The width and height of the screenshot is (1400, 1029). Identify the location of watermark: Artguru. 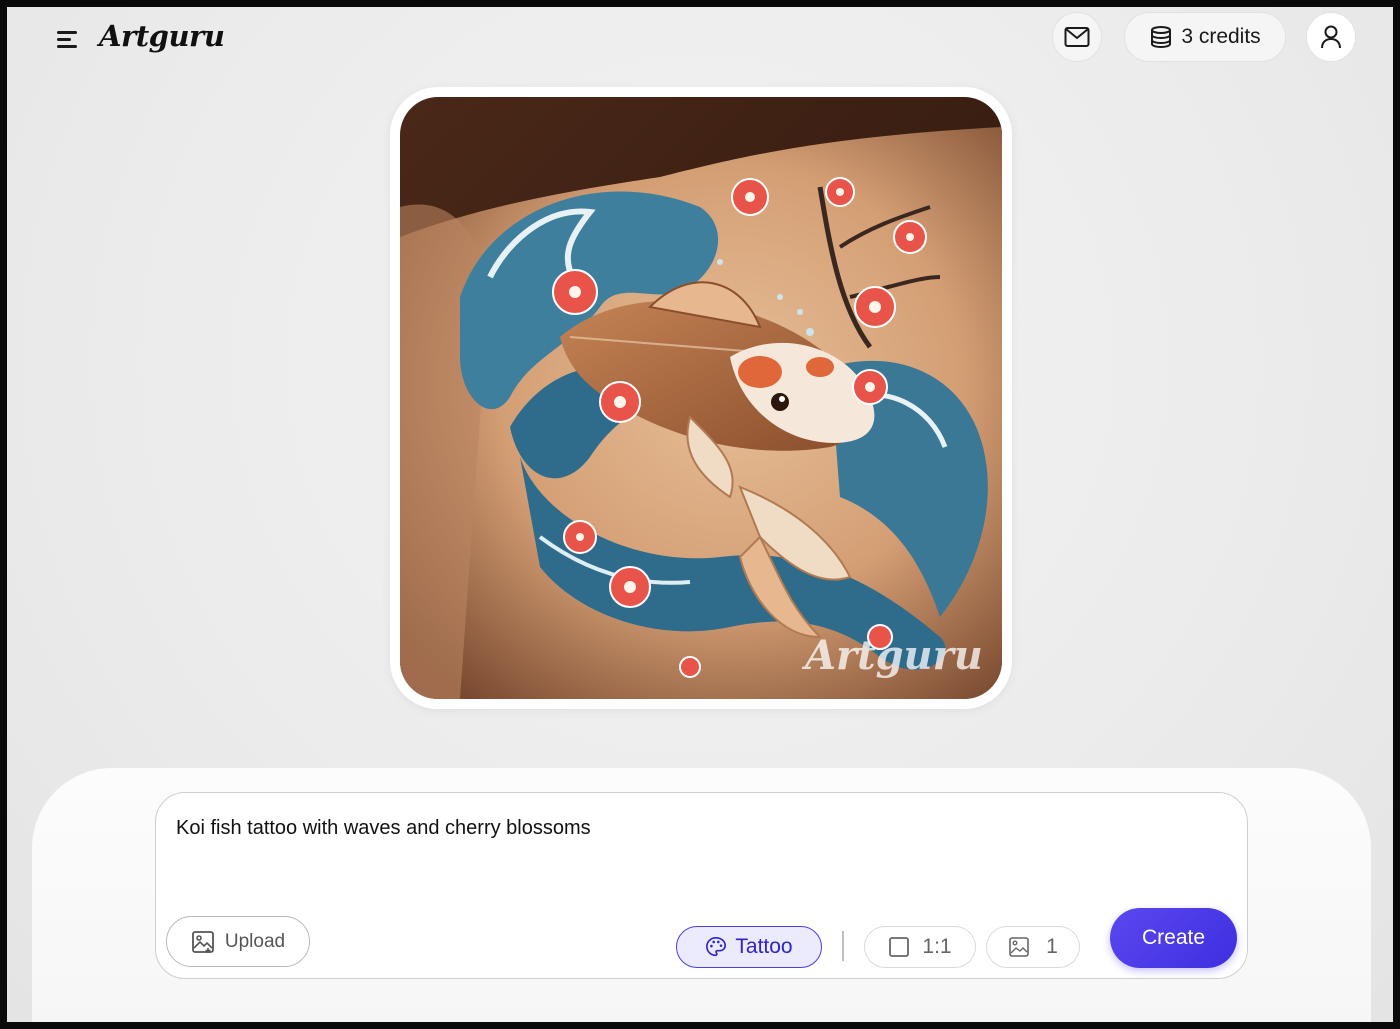
(892, 655).